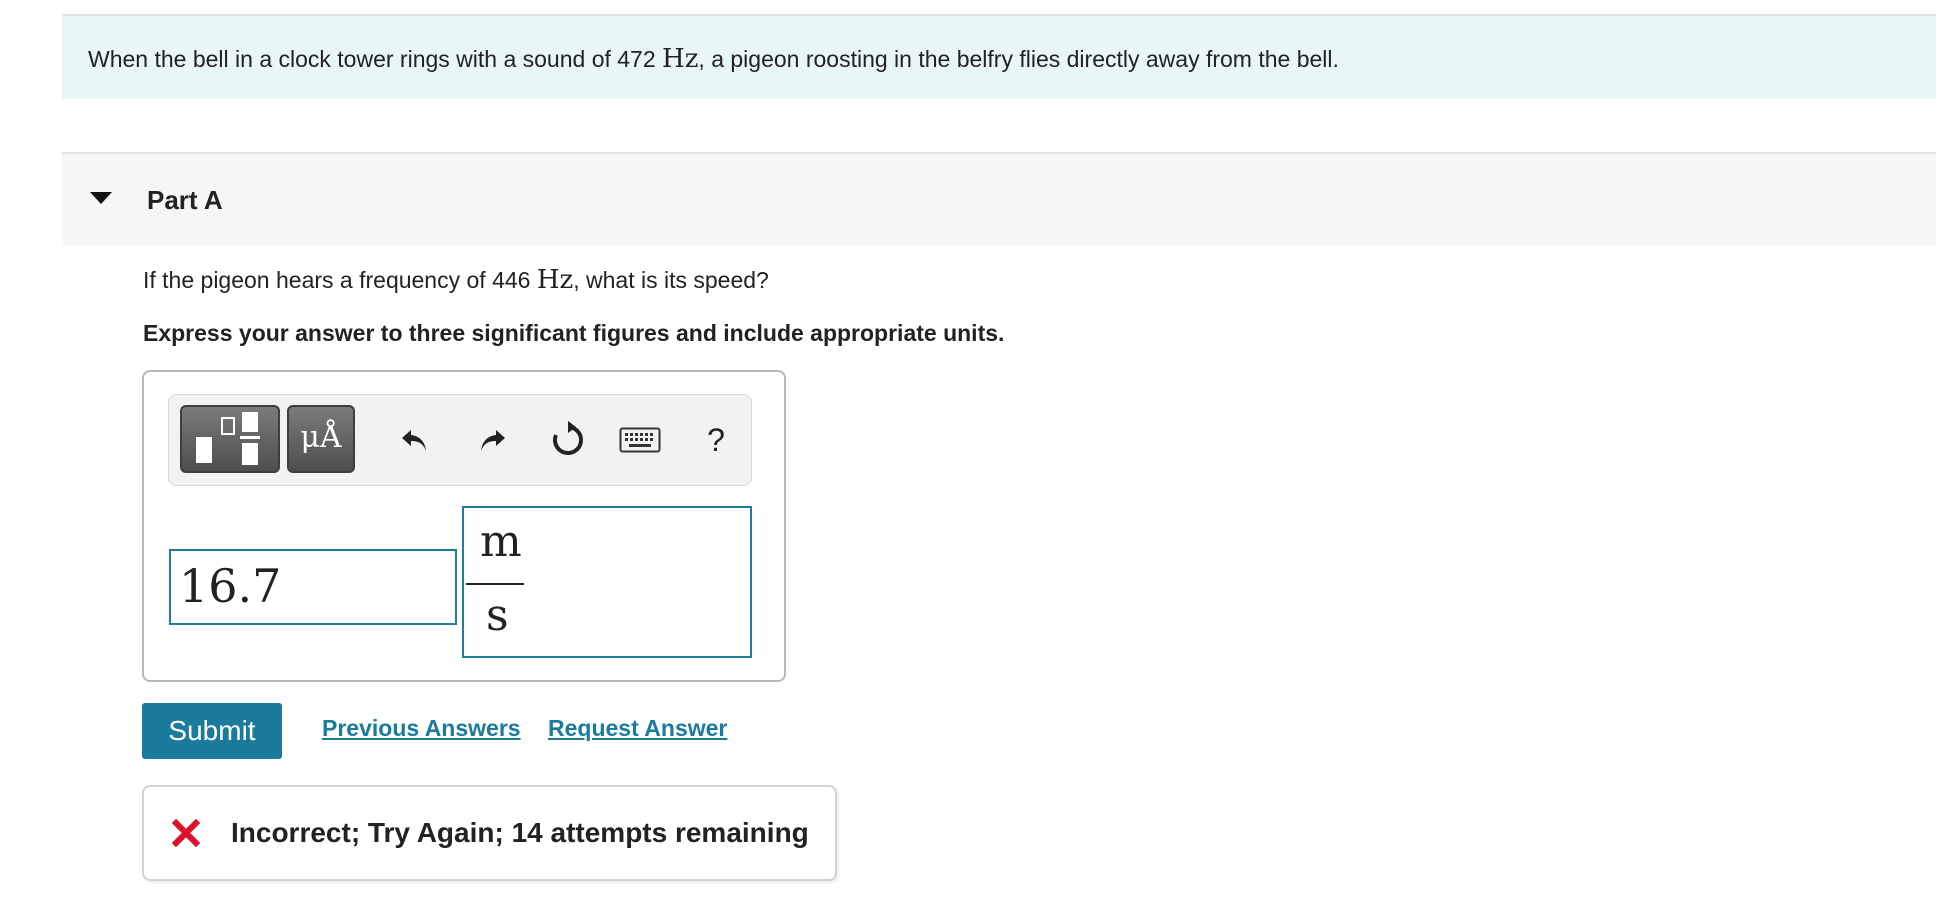 The image size is (1936, 918). I want to click on help-button: ?, so click(716, 440).